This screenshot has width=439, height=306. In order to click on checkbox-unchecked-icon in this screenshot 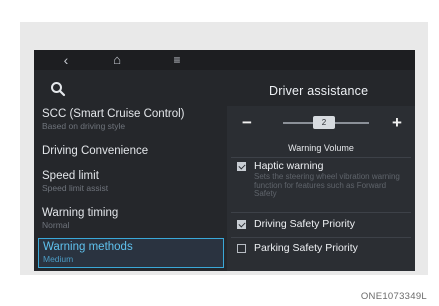, I will do `click(241, 248)`.